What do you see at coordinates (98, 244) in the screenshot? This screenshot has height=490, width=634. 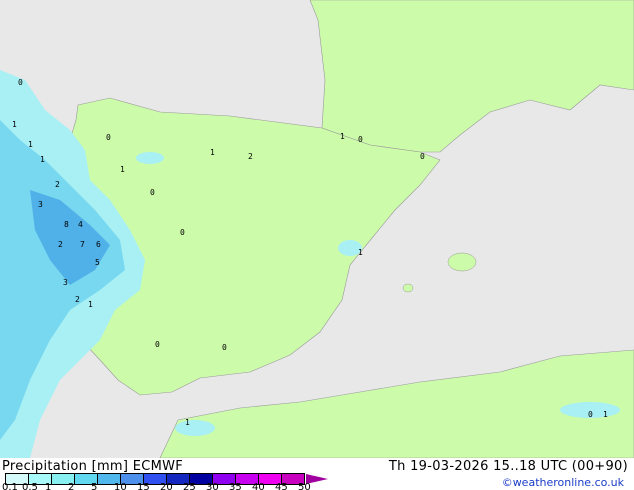 I see `map-value-label: 6` at bounding box center [98, 244].